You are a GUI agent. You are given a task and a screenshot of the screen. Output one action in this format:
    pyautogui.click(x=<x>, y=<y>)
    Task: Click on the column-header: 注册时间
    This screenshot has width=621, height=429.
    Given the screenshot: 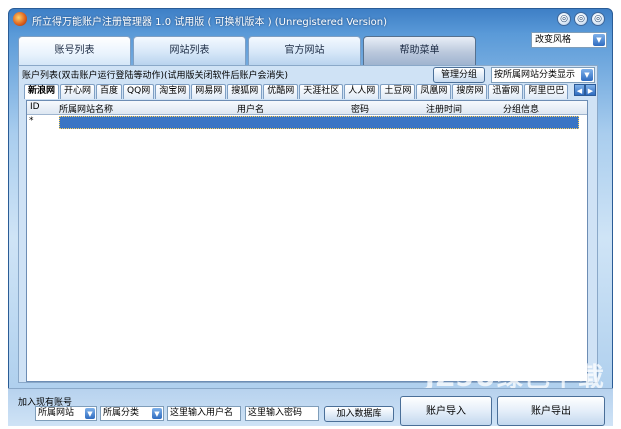 What is the action you would take?
    pyautogui.click(x=444, y=108)
    